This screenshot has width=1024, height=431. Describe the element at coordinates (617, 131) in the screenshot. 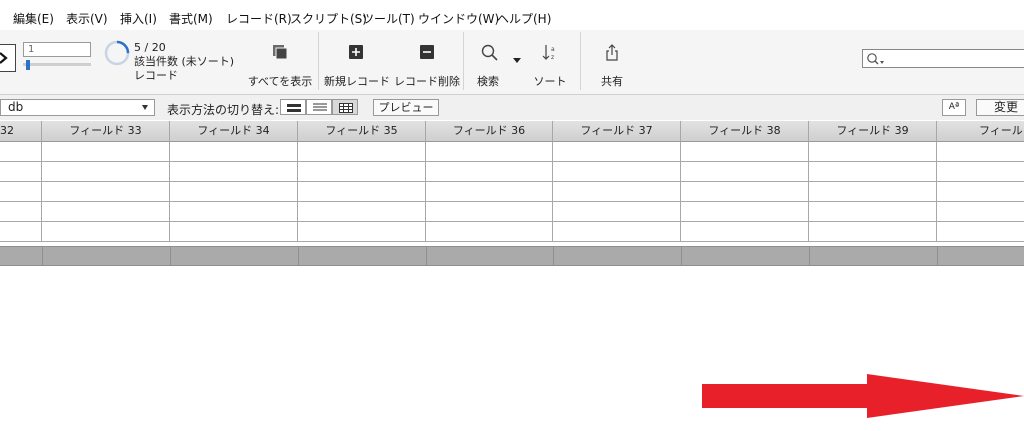

I see `column-header: フィールド 37` at that location.